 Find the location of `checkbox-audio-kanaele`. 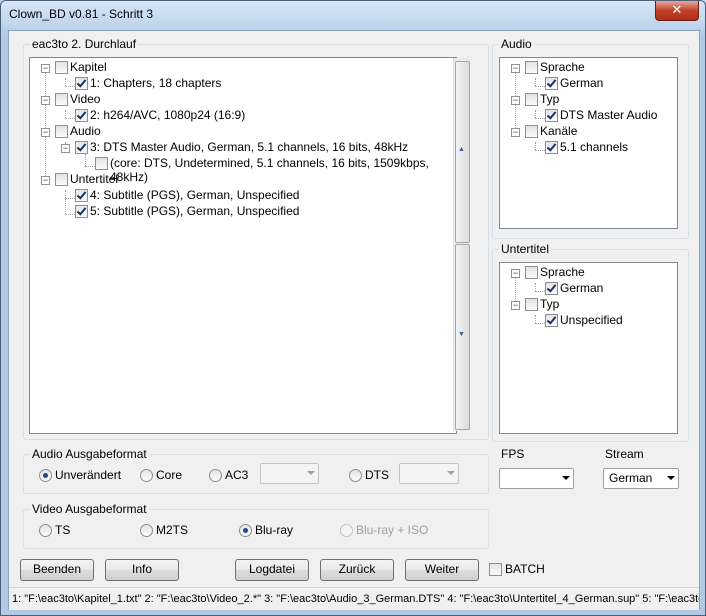

checkbox-audio-kanaele is located at coordinates (531, 131).